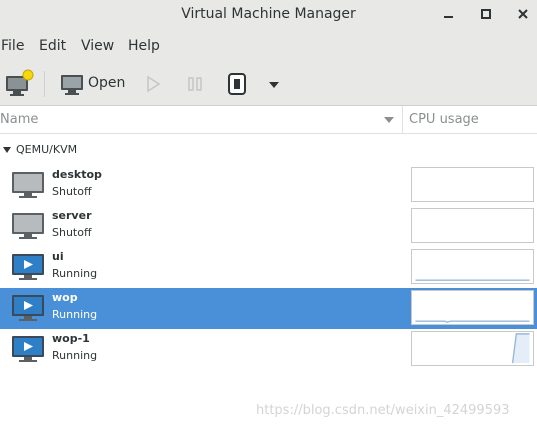  What do you see at coordinates (144, 46) in the screenshot?
I see `menu-help: Help` at bounding box center [144, 46].